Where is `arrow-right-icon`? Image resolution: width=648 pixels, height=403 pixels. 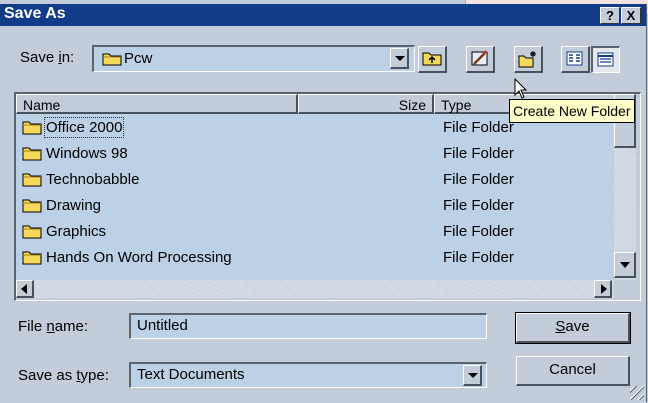
arrow-right-icon is located at coordinates (604, 289).